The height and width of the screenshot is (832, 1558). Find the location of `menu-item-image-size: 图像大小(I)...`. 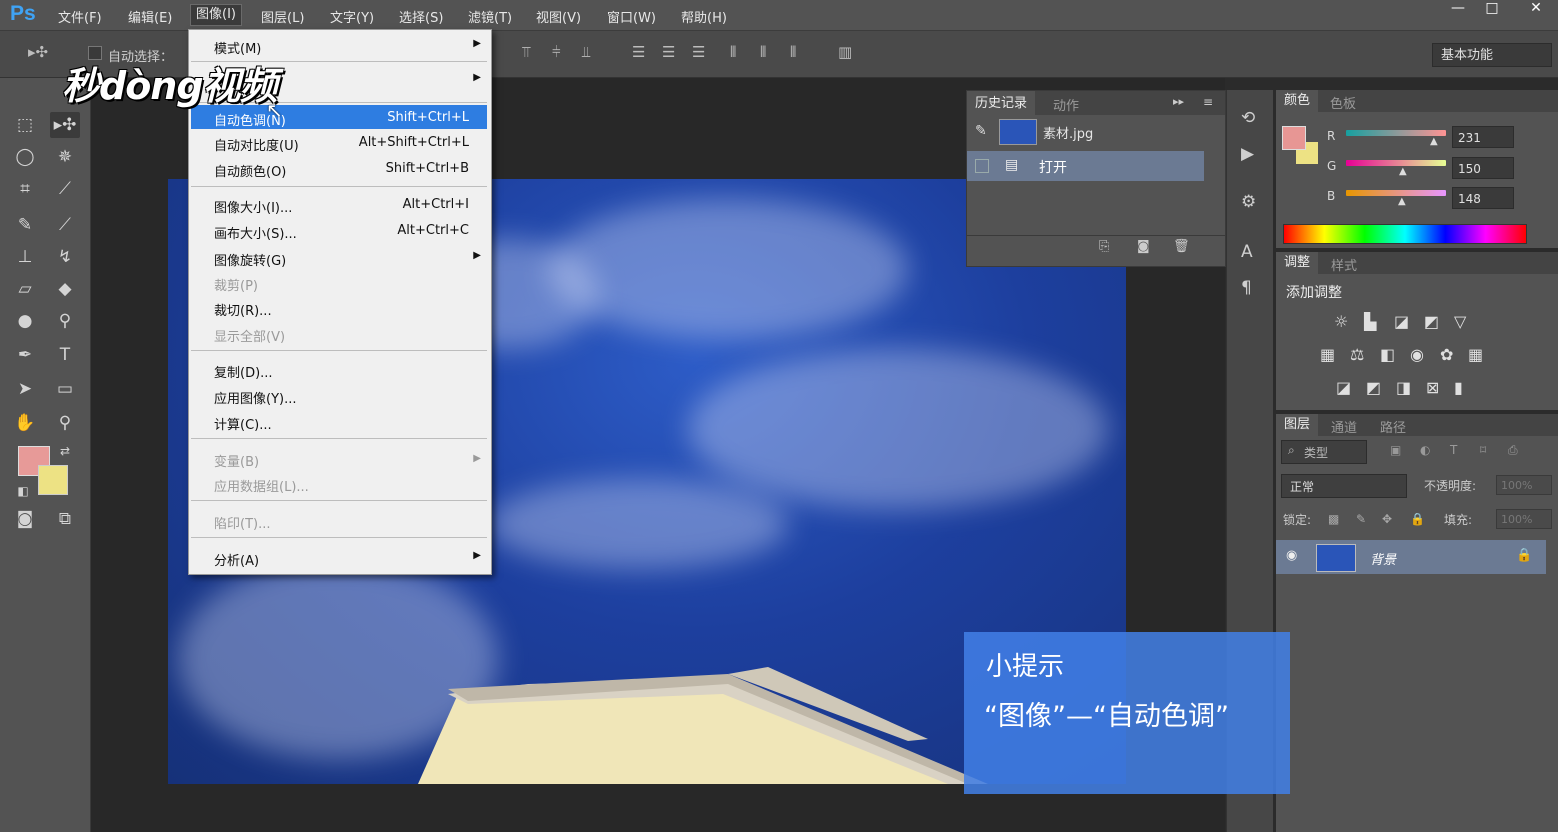

menu-item-image-size: 图像大小(I)... is located at coordinates (253, 206).